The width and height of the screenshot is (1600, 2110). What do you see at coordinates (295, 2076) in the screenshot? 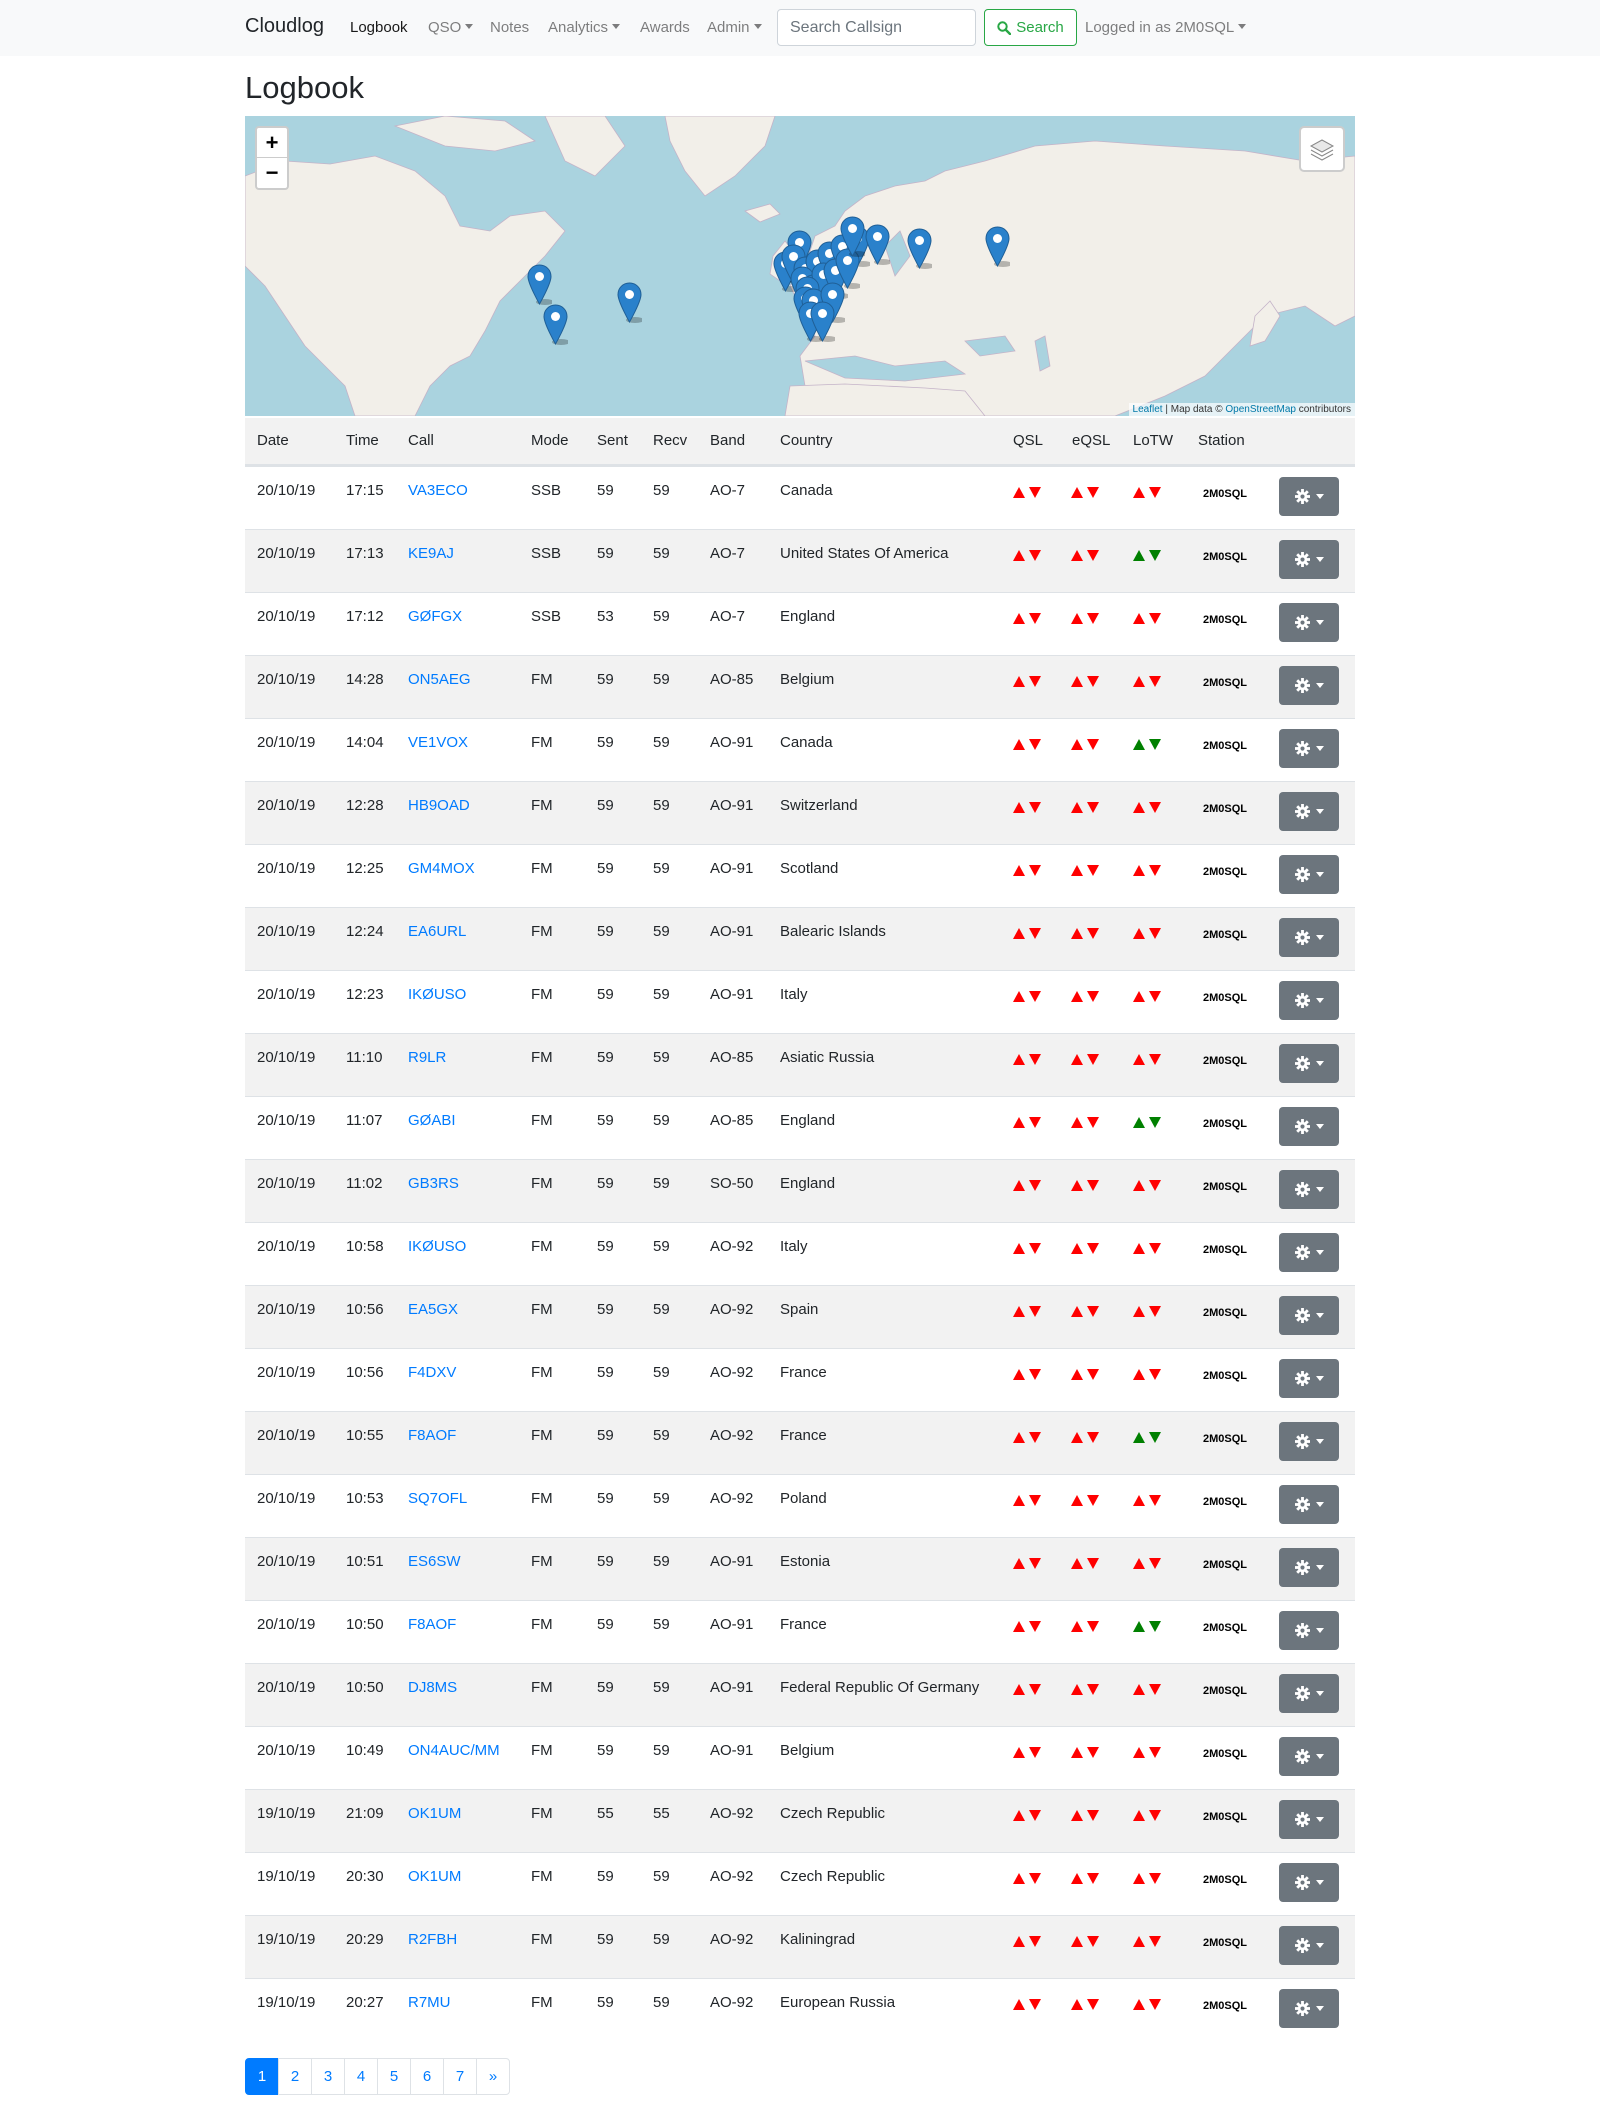
I see `page-button-2: 2` at bounding box center [295, 2076].